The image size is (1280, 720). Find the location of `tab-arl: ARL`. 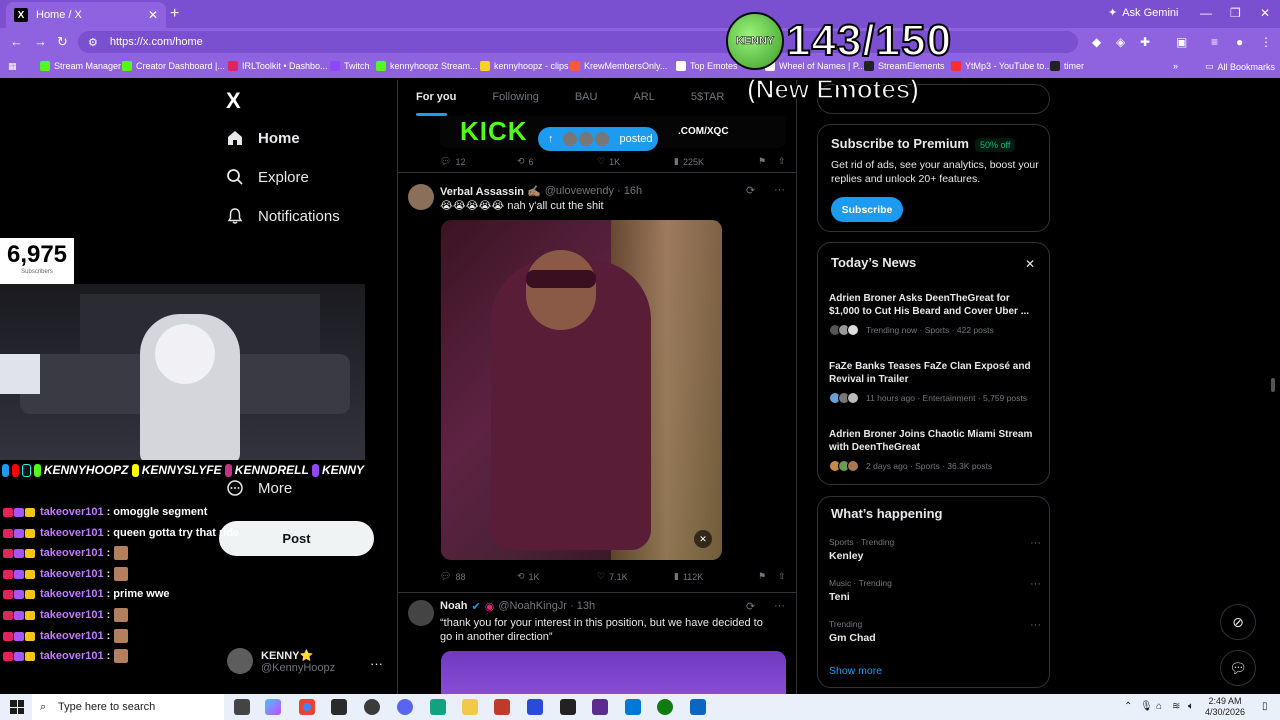

tab-arl: ARL is located at coordinates (643, 98).